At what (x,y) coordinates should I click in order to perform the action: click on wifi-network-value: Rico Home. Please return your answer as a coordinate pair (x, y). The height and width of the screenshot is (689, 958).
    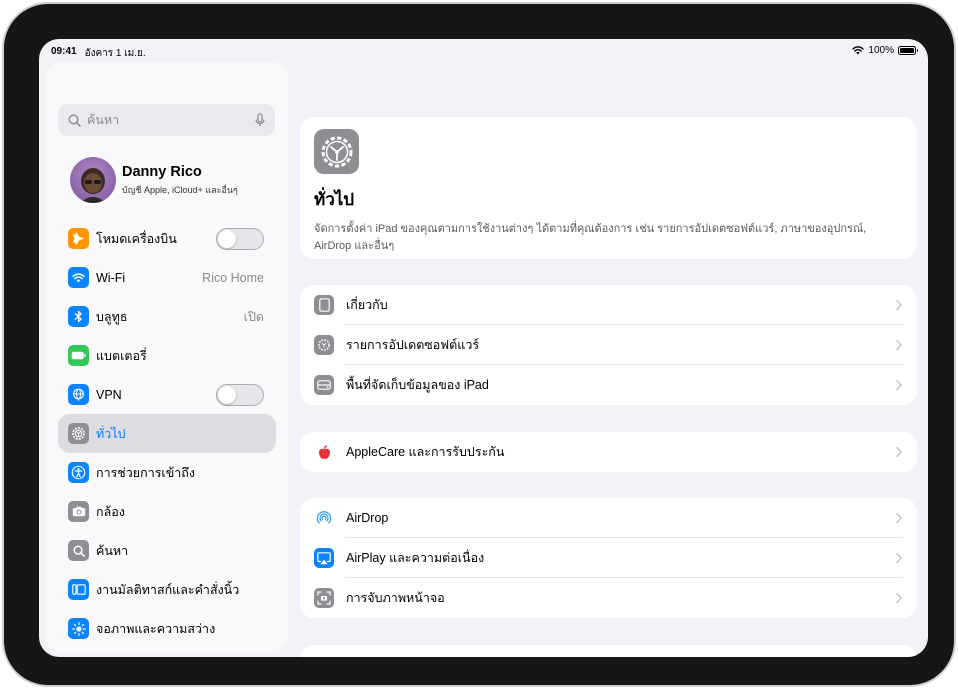
    Looking at the image, I should click on (233, 277).